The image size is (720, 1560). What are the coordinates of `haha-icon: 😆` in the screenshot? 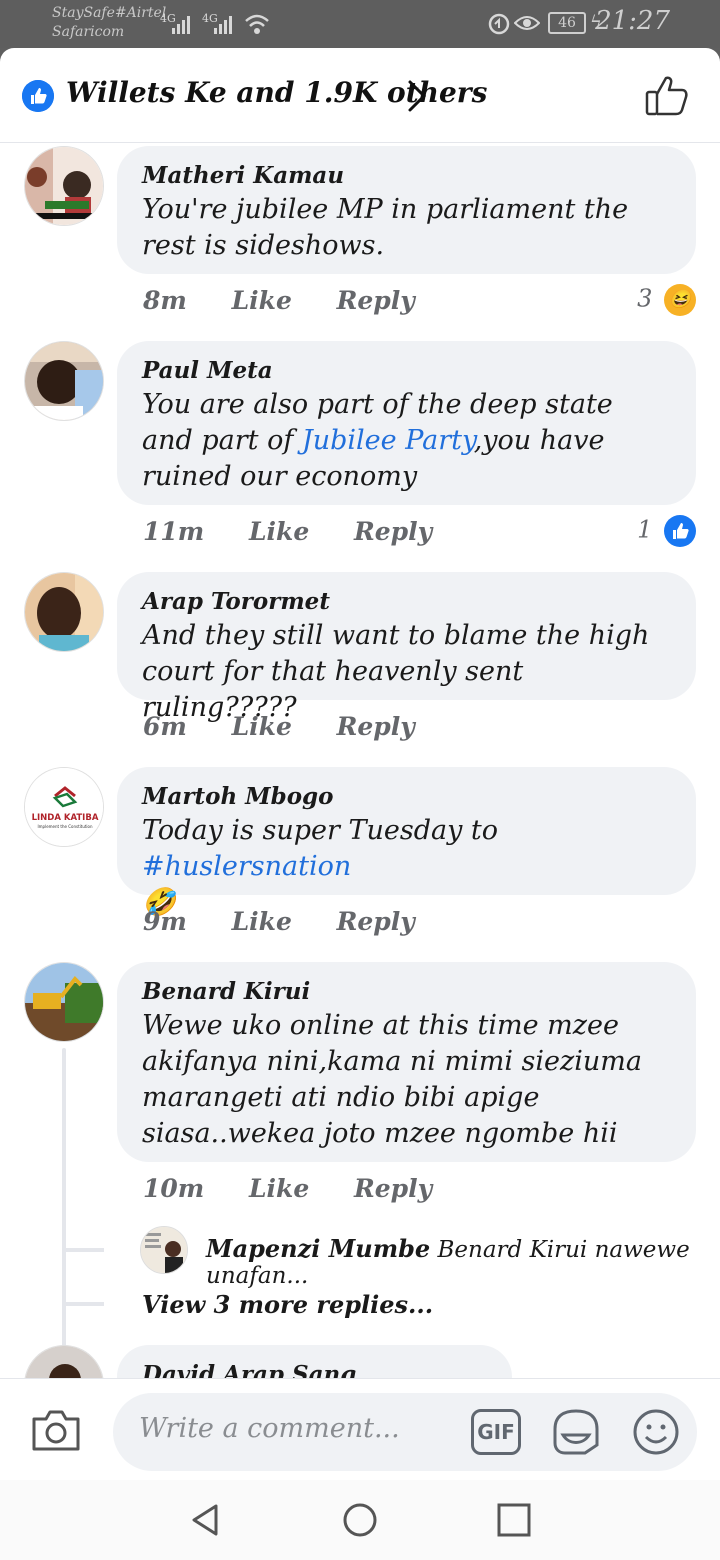 It's located at (680, 300).